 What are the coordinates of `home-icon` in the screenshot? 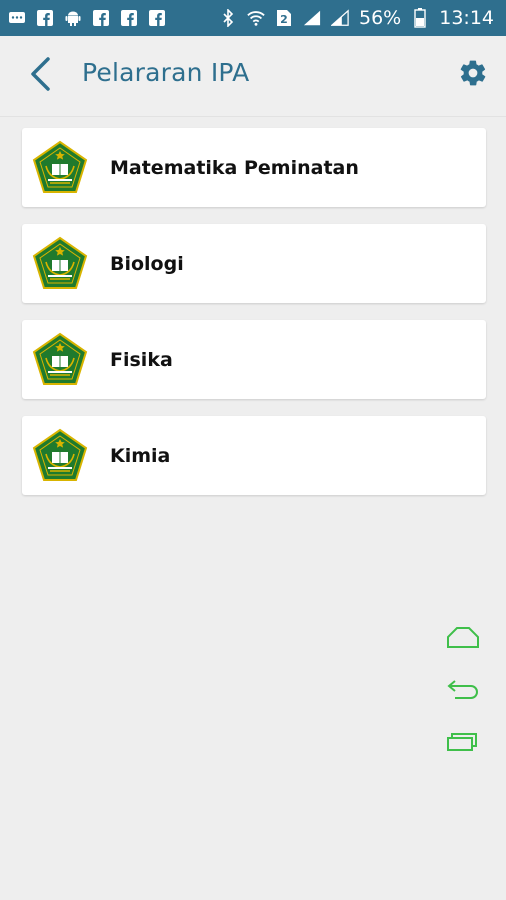 It's located at (463, 639).